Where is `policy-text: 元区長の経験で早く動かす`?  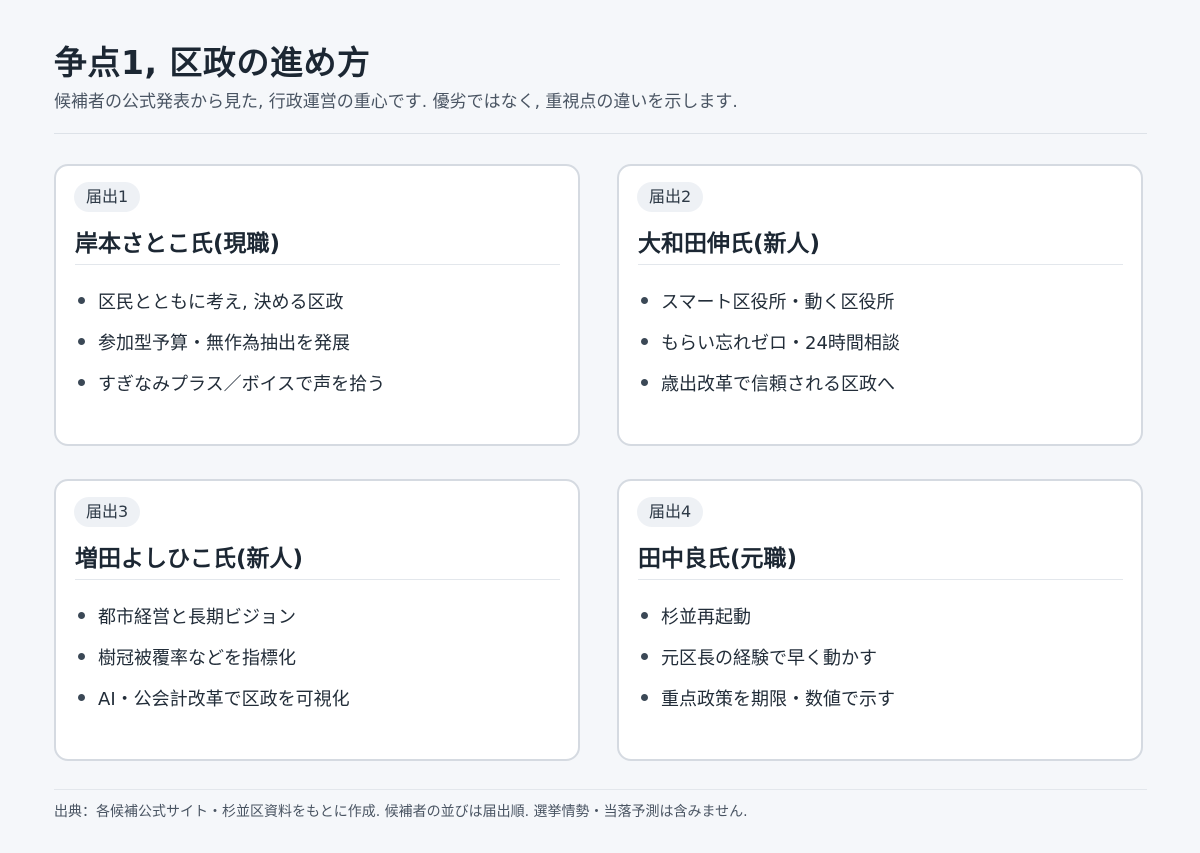 policy-text: 元区長の経験で早く動かす is located at coordinates (769, 658).